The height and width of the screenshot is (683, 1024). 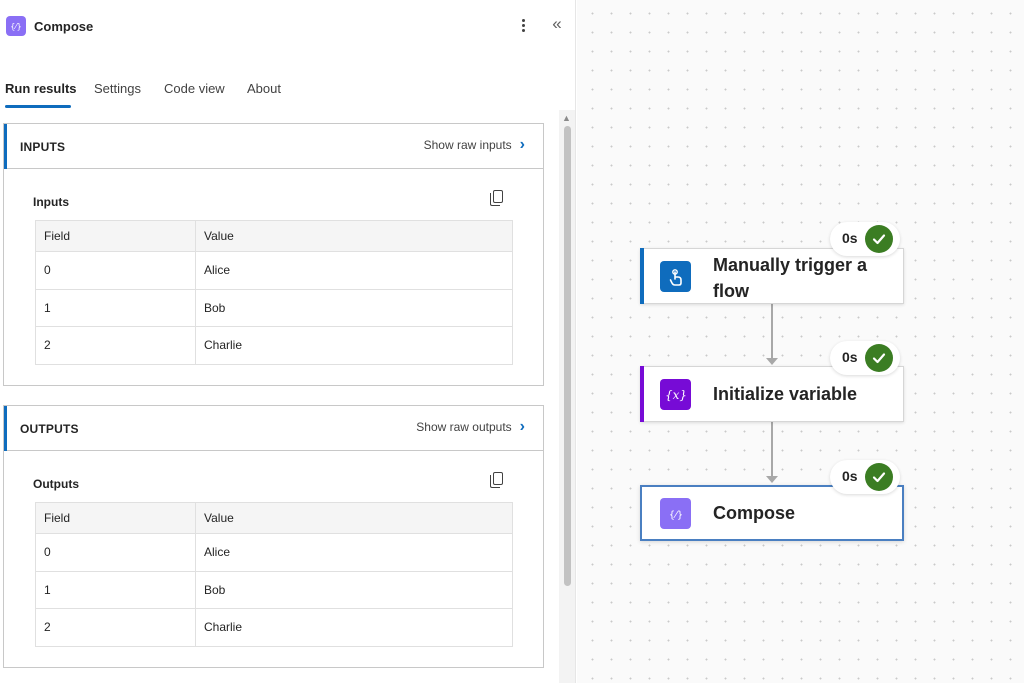 What do you see at coordinates (288, 27) in the screenshot?
I see `panel-header: {⁄} Compose «` at bounding box center [288, 27].